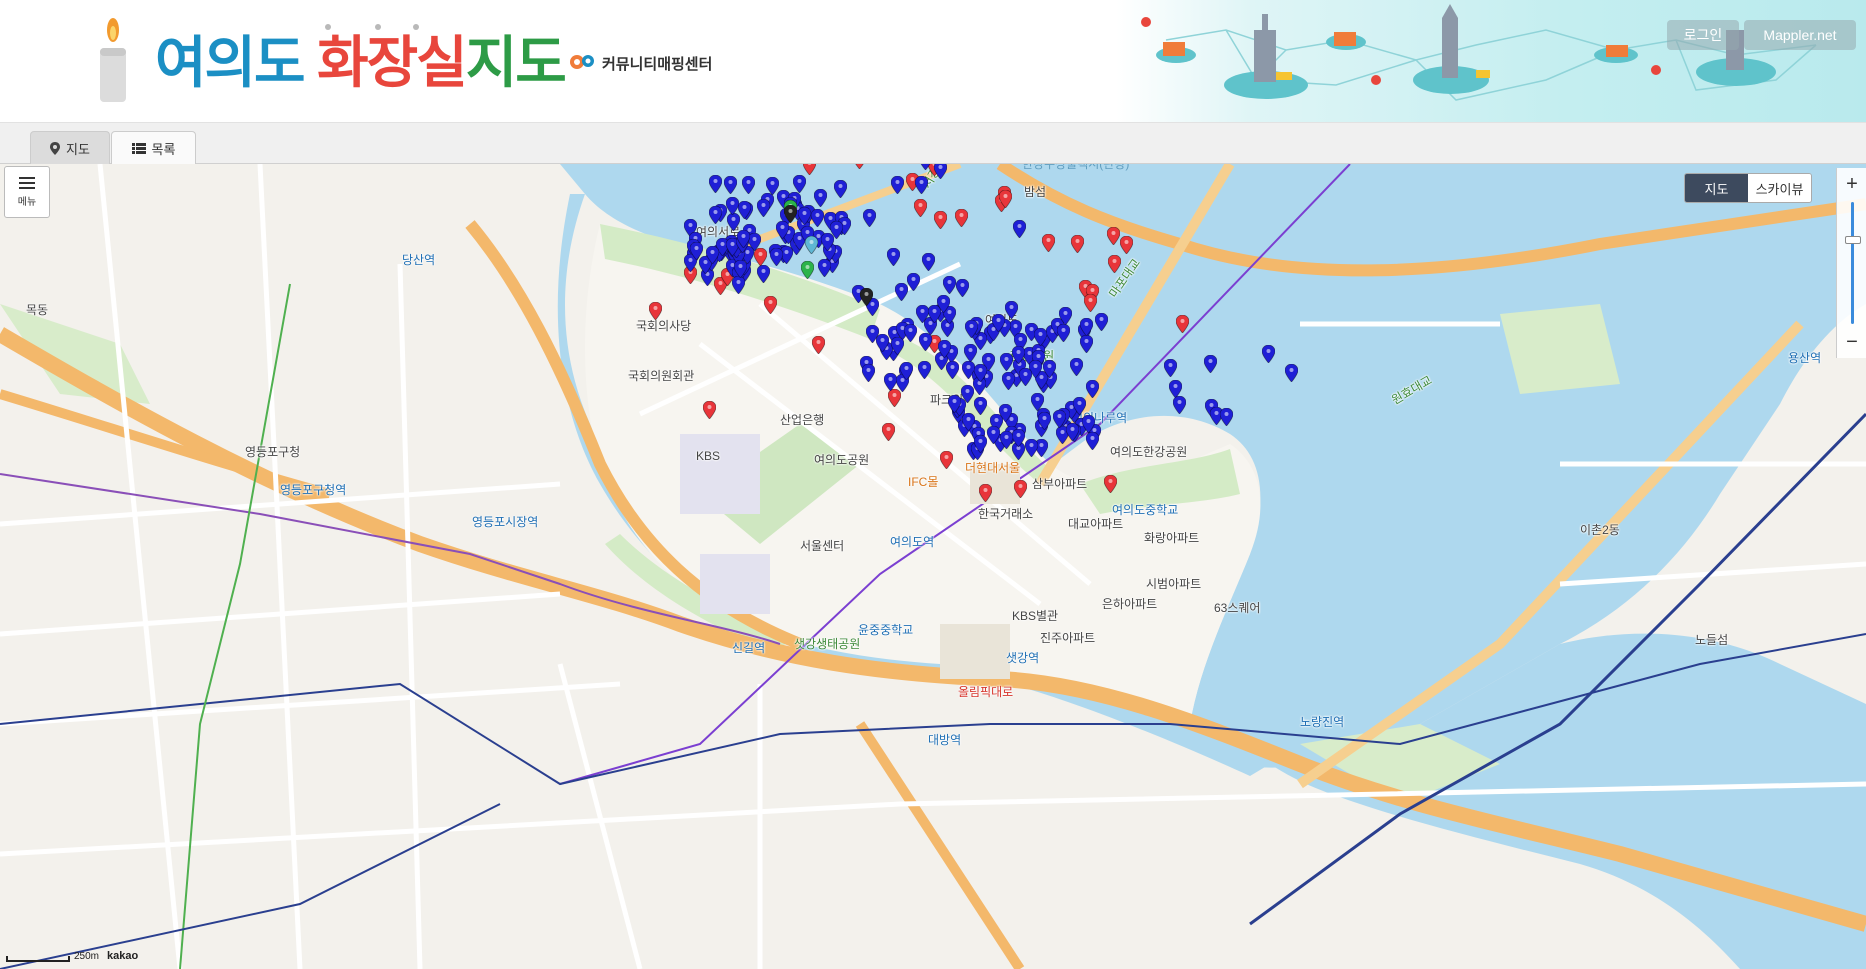  I want to click on tab-map: 지도, so click(70, 148).